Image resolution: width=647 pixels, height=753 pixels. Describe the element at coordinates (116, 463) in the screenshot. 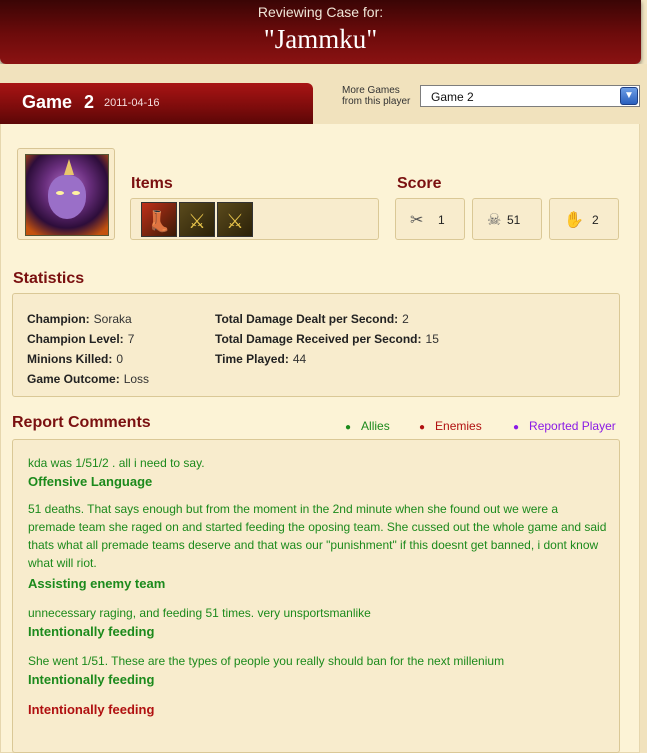

I see `comment-text: kda was 1/51/2 . all i need to say.` at that location.